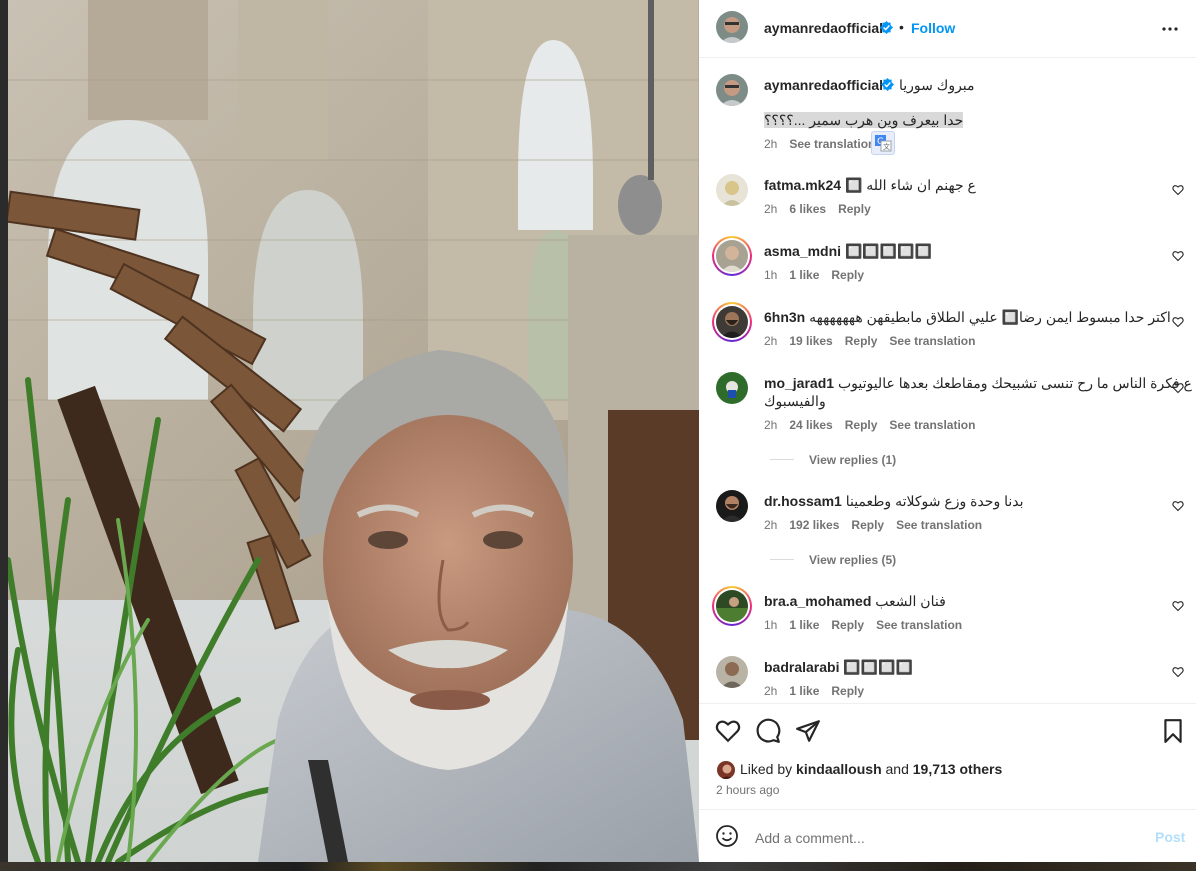 This screenshot has width=1196, height=871. Describe the element at coordinates (807, 209) in the screenshot. I see `comment-likes: 6 likes` at that location.